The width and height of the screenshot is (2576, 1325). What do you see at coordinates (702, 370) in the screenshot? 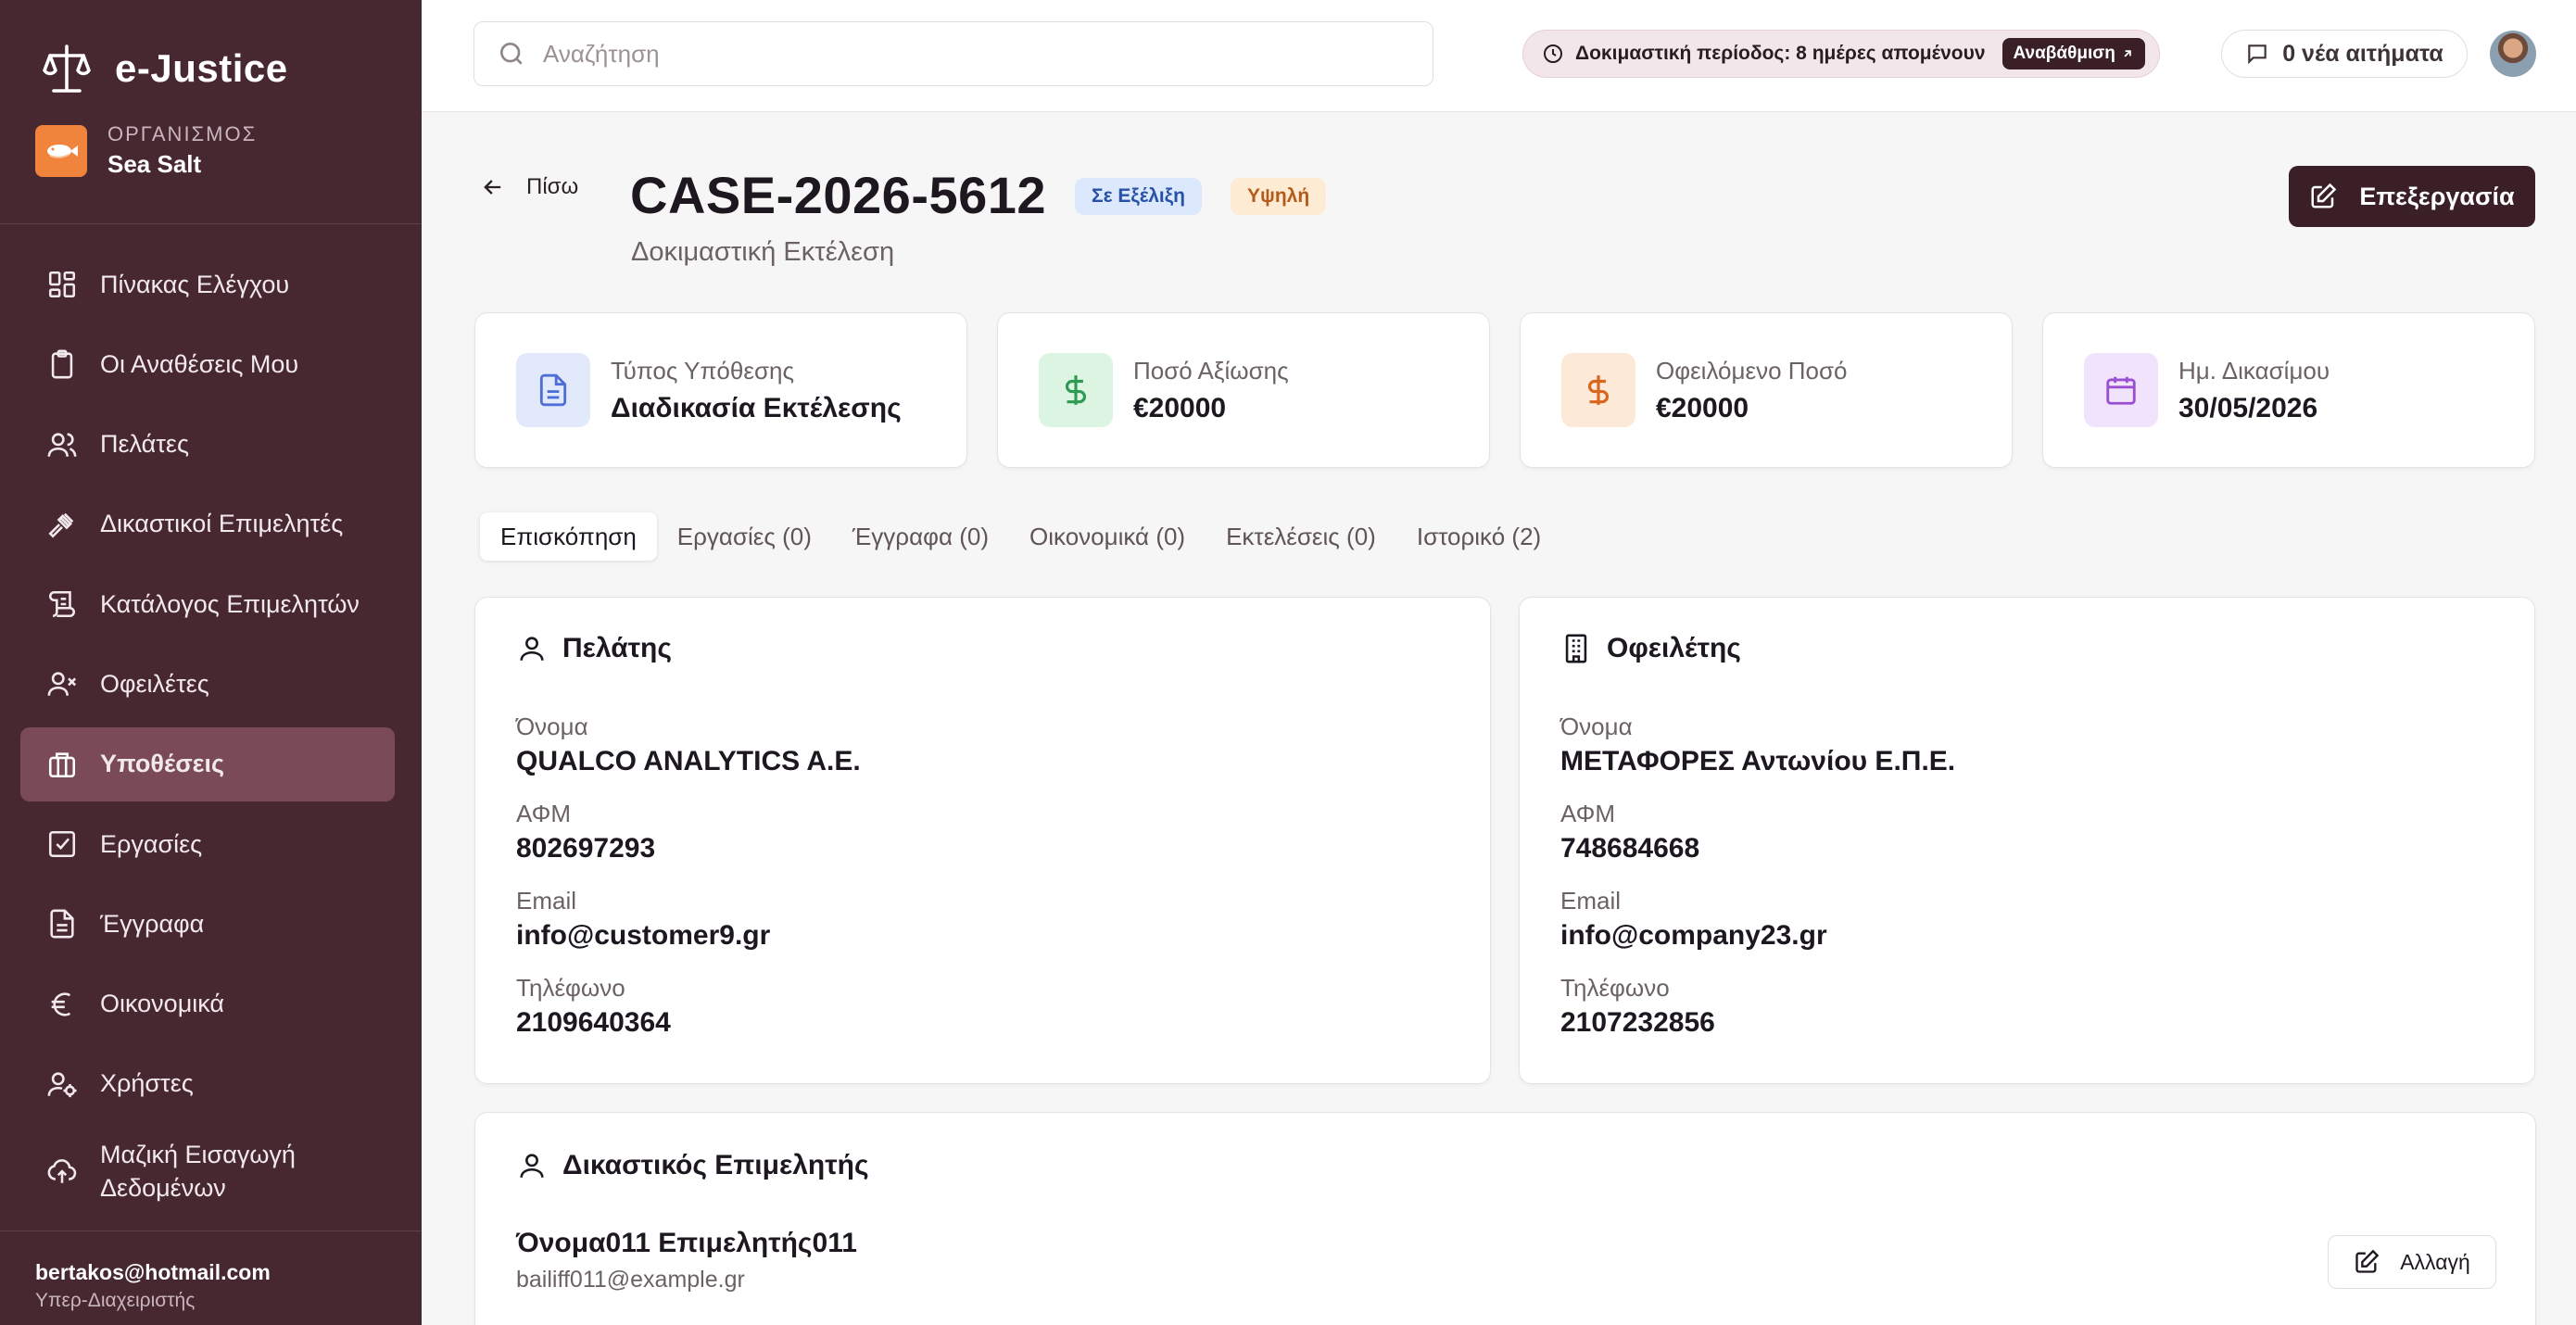
I see `stat-label: Τύπος Υπόθεσης` at bounding box center [702, 370].